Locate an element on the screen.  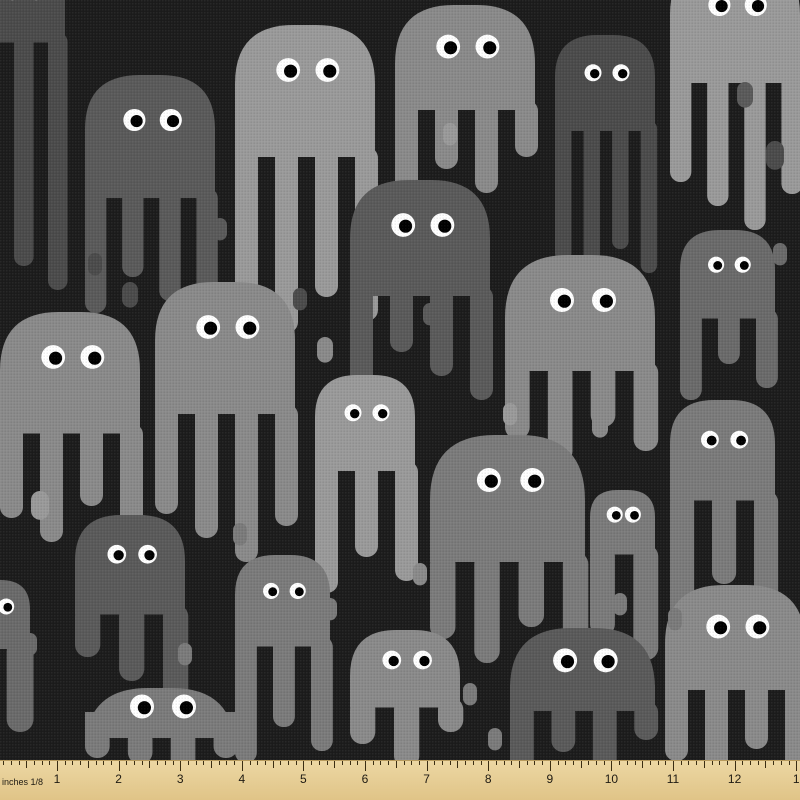
ruler-number: 1 is located at coordinates (796, 779).